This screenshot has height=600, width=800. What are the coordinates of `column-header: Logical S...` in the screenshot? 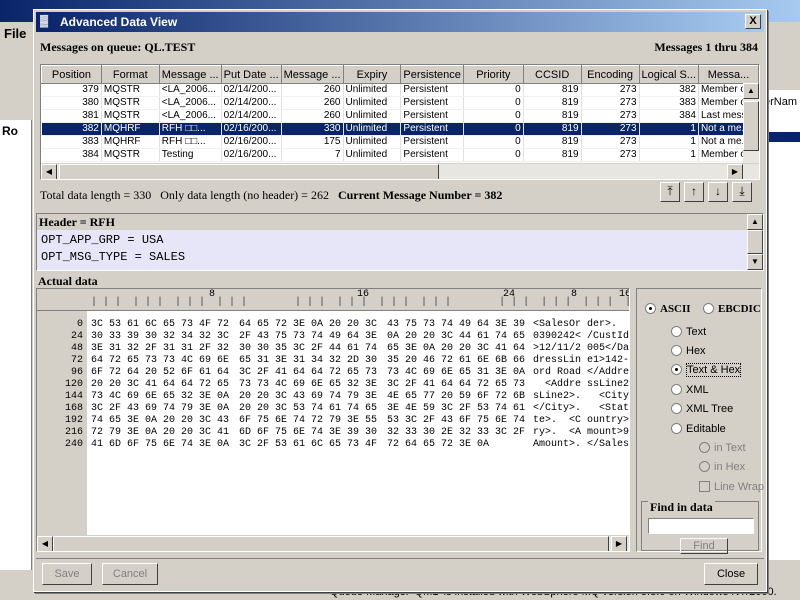 It's located at (668, 74).